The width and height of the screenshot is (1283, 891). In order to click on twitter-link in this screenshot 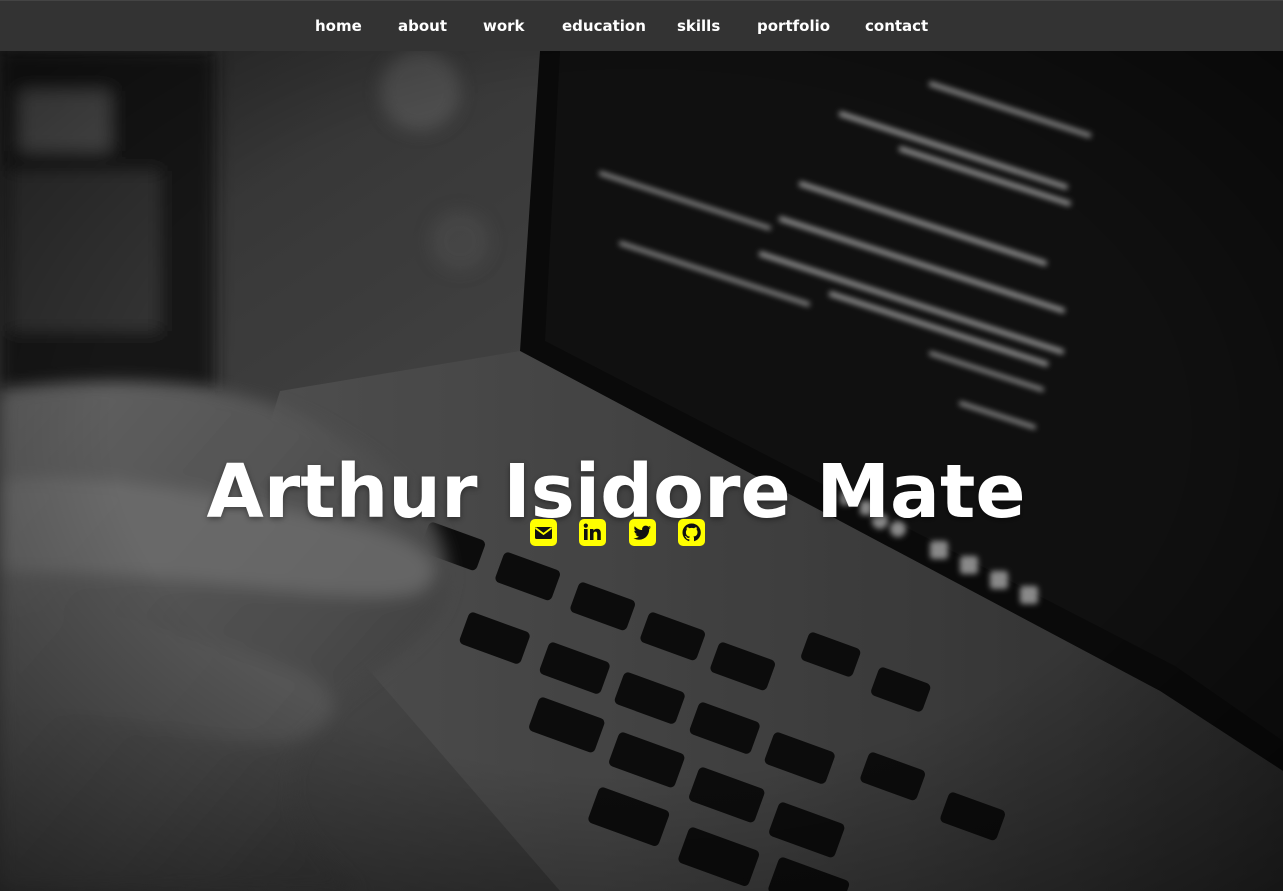, I will do `click(642, 532)`.